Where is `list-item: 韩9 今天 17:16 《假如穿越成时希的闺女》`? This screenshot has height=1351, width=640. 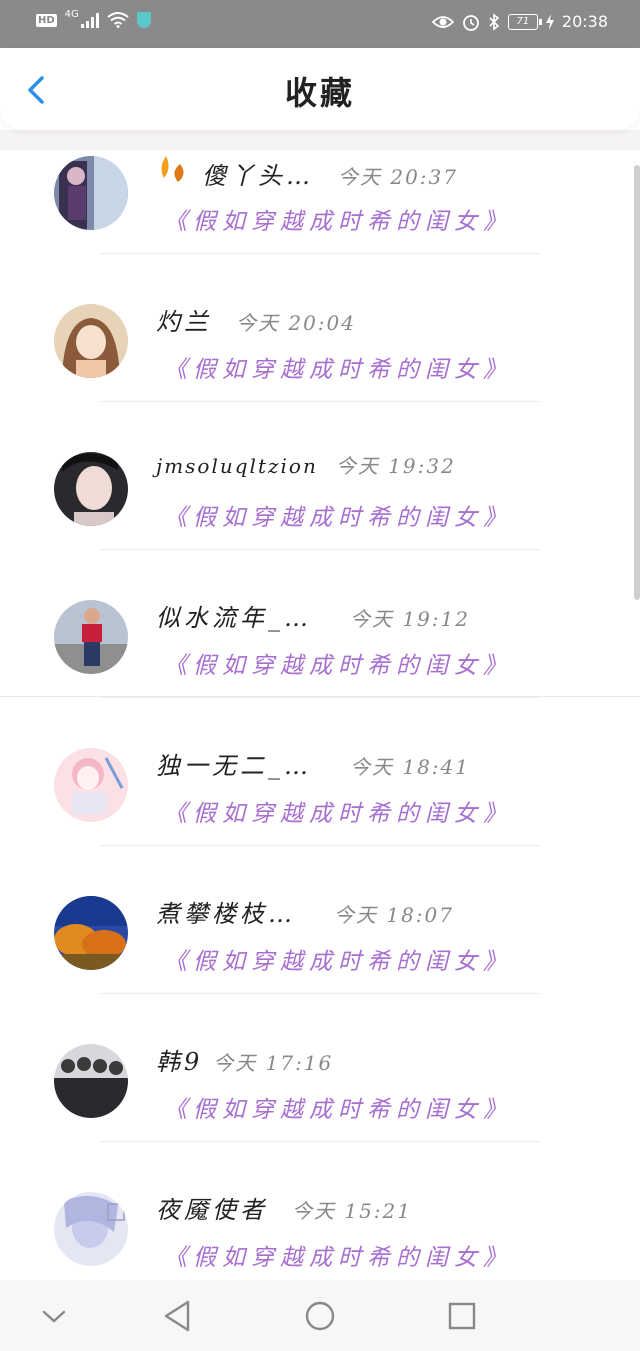
list-item: 韩9 今天 17:16 《假如穿越成时希的闺女》 is located at coordinates (320, 1112).